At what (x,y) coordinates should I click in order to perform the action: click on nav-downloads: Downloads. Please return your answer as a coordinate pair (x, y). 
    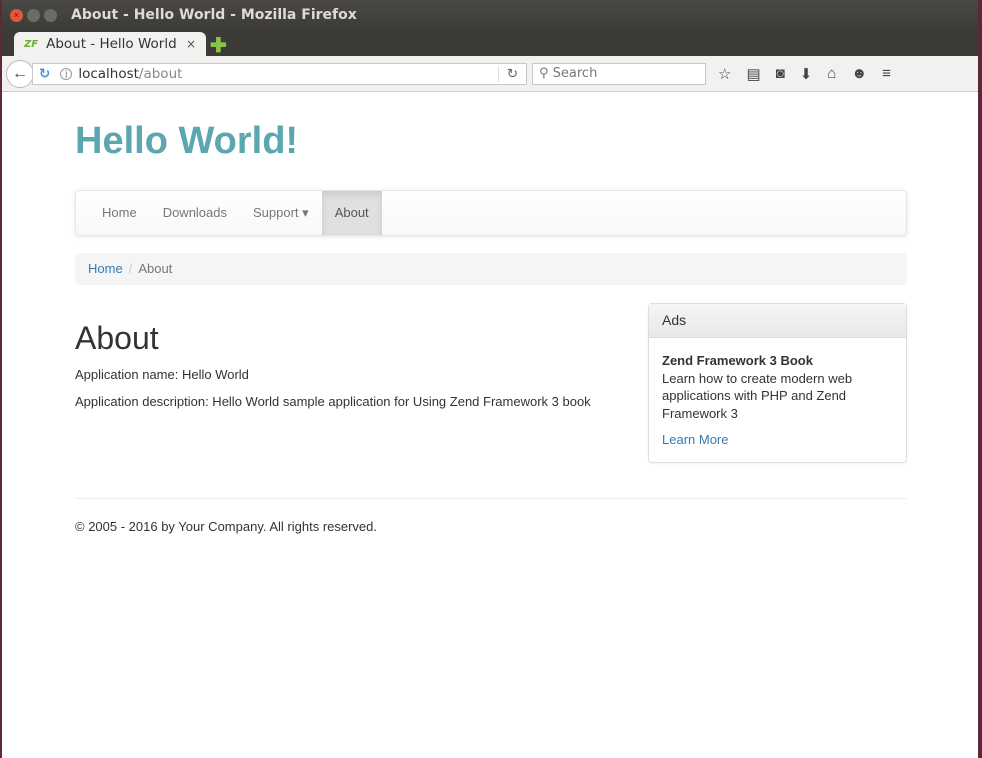
    Looking at the image, I should click on (195, 213).